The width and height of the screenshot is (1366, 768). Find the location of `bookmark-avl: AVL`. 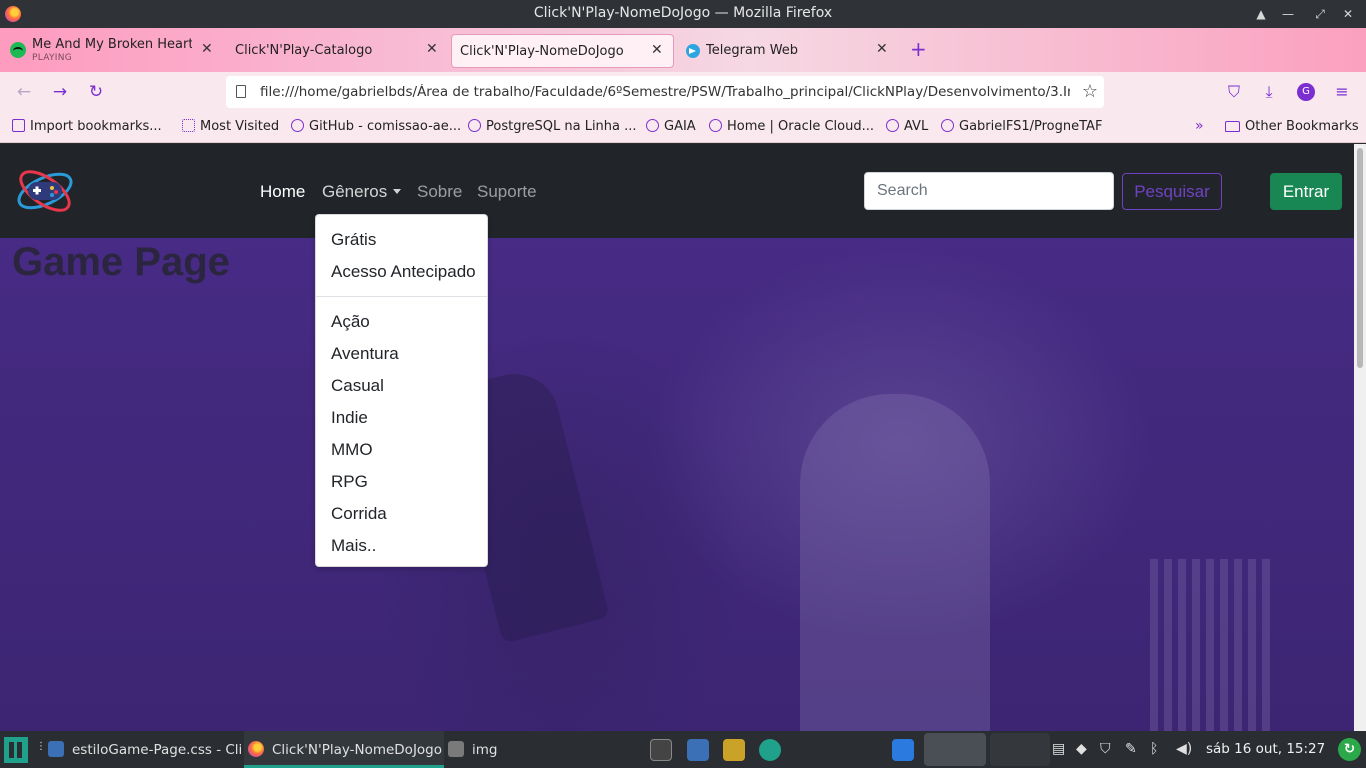

bookmark-avl: AVL is located at coordinates (907, 126).